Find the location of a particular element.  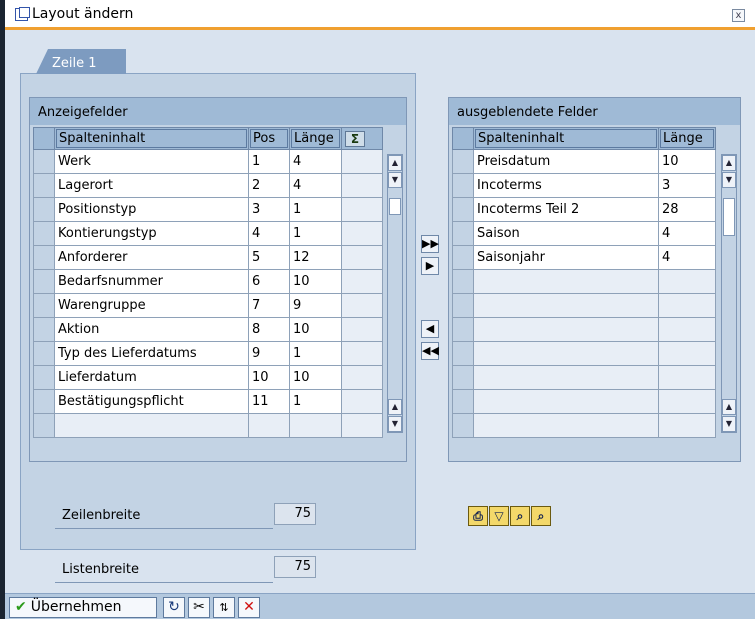

find-icon: ⌕ is located at coordinates (520, 516).